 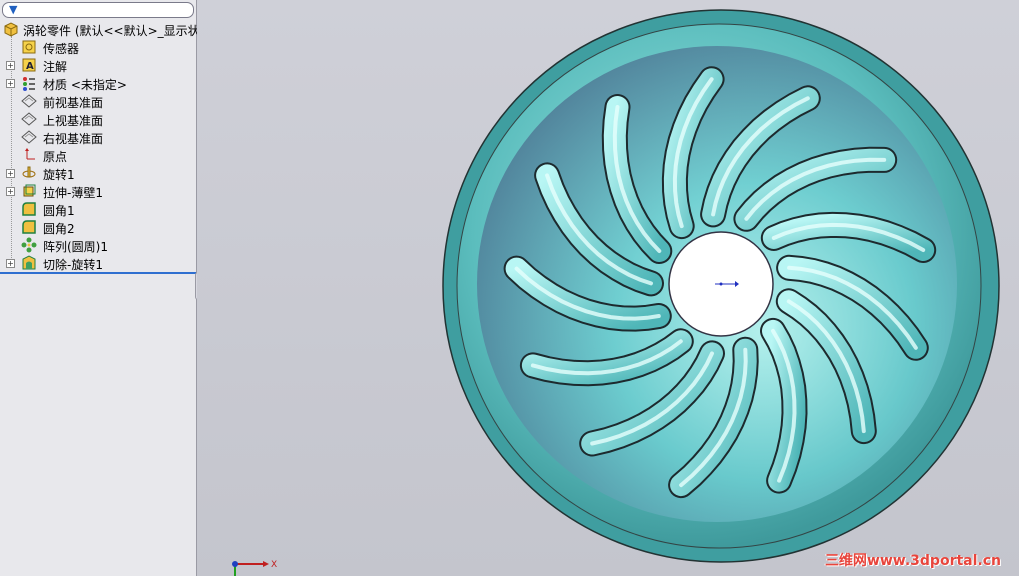 What do you see at coordinates (98, 173) in the screenshot?
I see `tree-item: + 旋转1` at bounding box center [98, 173].